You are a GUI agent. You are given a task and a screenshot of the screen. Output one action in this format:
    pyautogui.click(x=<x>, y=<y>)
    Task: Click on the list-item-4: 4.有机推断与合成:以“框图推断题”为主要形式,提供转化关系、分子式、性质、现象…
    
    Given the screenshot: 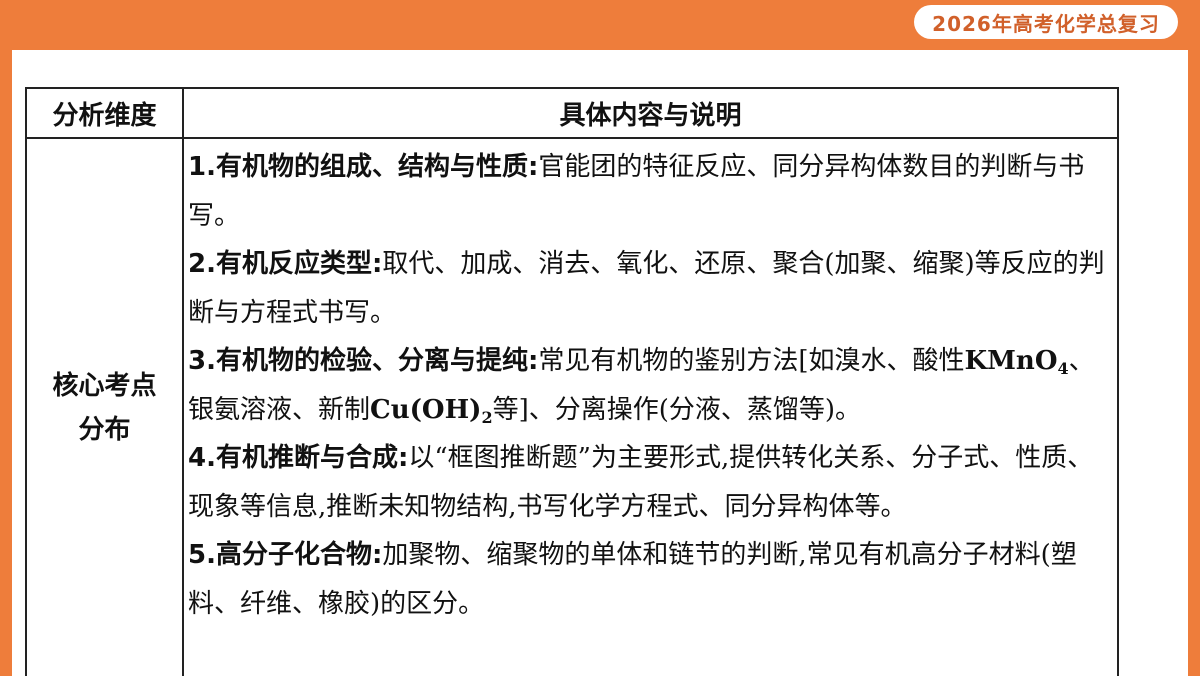 What is the action you would take?
    pyautogui.click(x=650, y=482)
    